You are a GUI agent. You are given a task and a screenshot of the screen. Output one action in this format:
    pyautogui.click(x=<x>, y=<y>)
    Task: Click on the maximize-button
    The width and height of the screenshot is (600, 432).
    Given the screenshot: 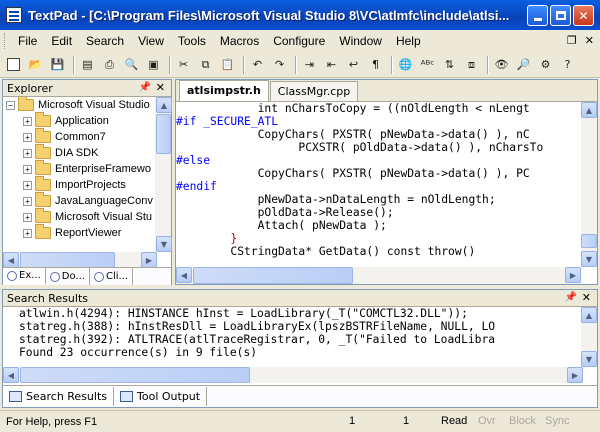 What is the action you would take?
    pyautogui.click(x=560, y=15)
    